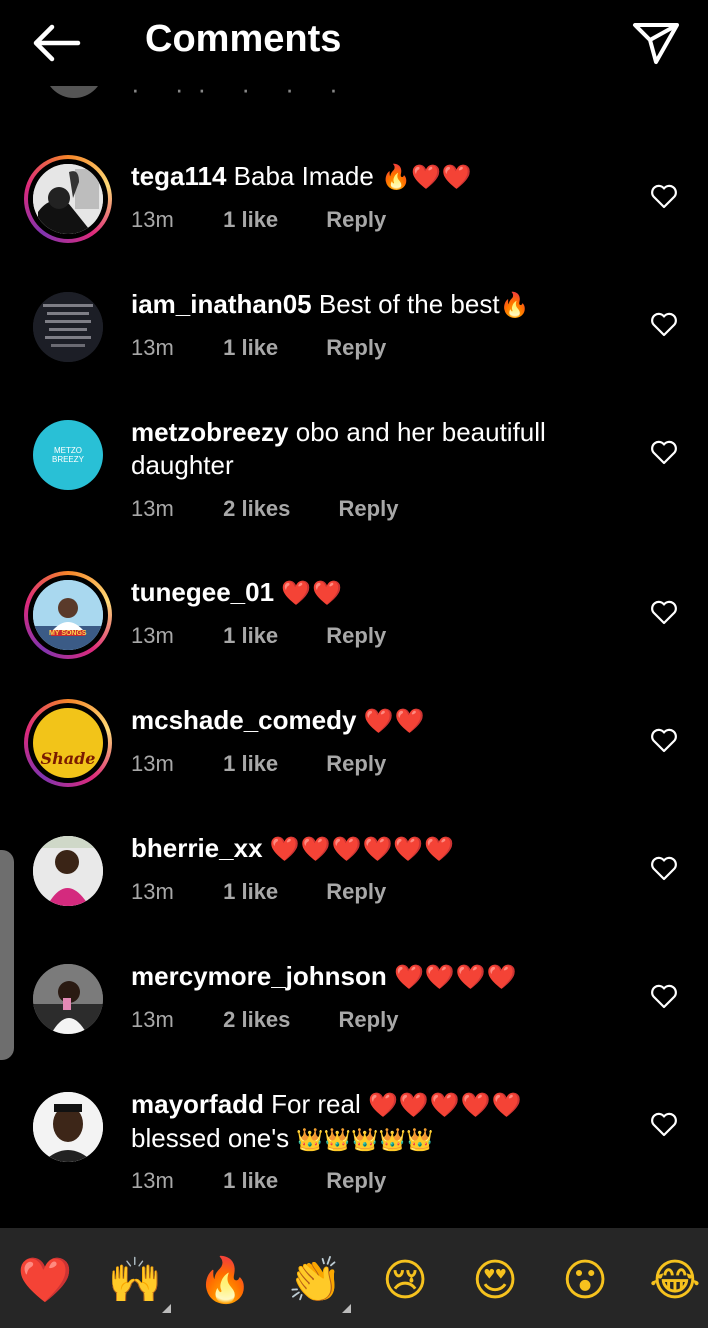  What do you see at coordinates (68, 758) in the screenshot?
I see `avatar-label: Shade` at bounding box center [68, 758].